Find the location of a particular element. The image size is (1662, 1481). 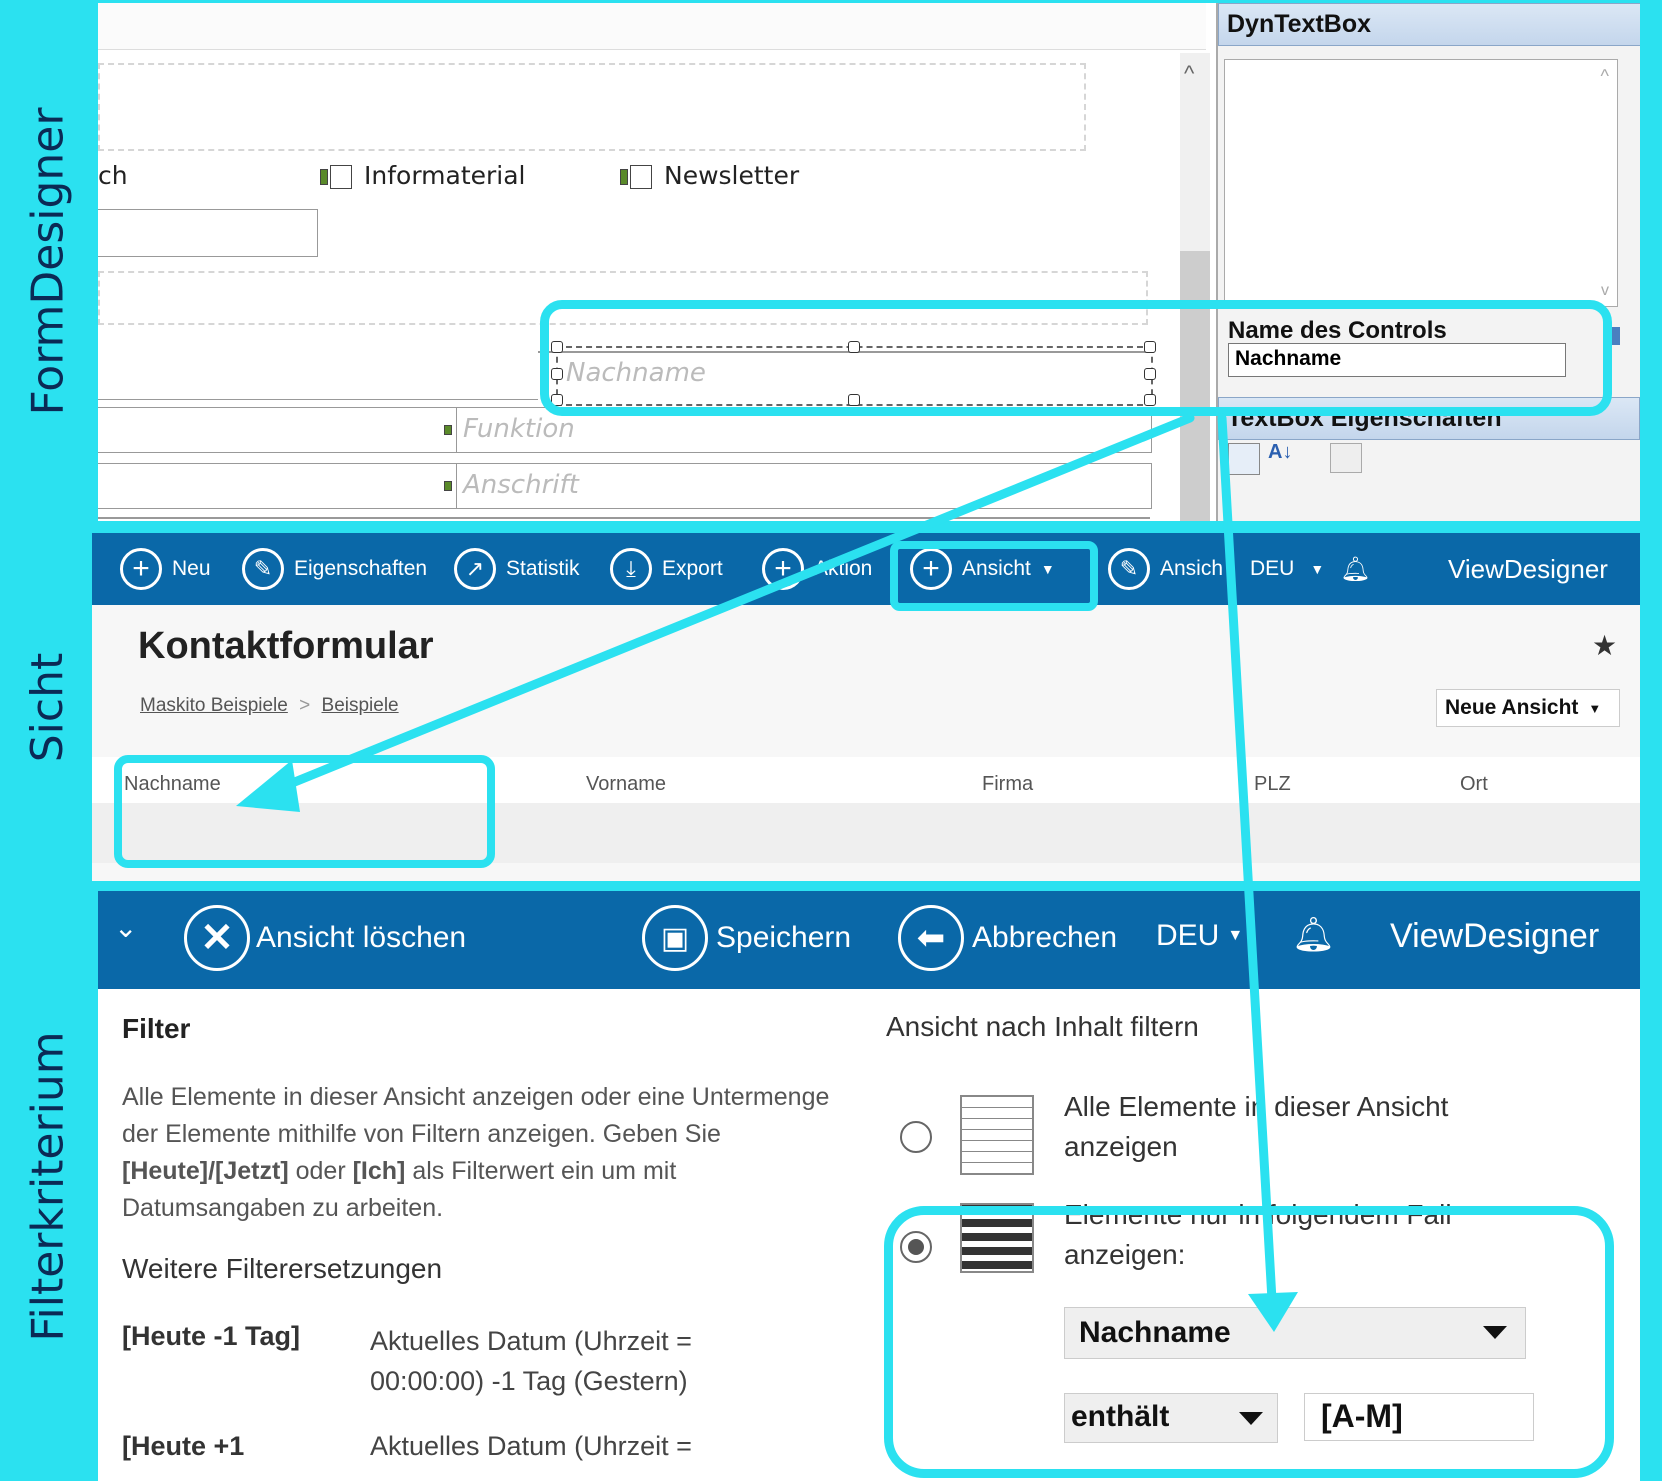

arrow-line-formdesigner-to-column is located at coordinates (732, 604).